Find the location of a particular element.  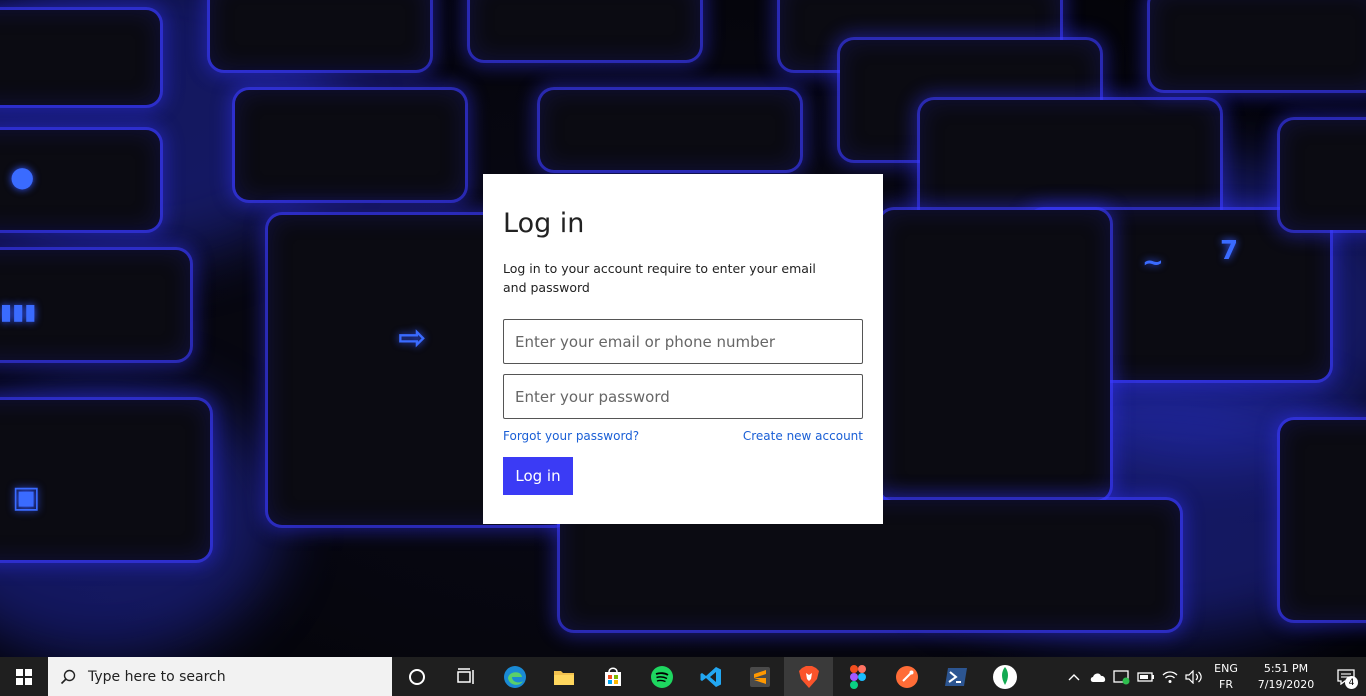

spotify-button is located at coordinates (661, 676).